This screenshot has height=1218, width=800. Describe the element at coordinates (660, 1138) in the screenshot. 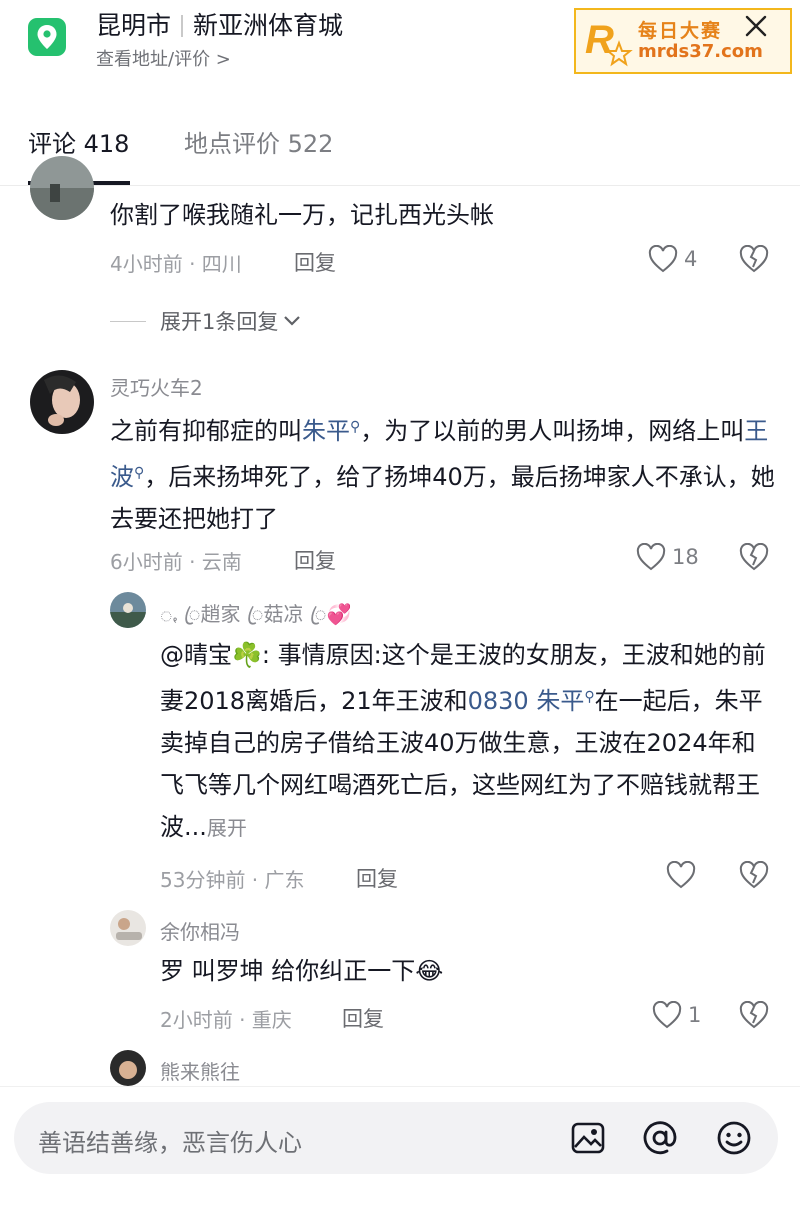

I see `at-icon` at that location.